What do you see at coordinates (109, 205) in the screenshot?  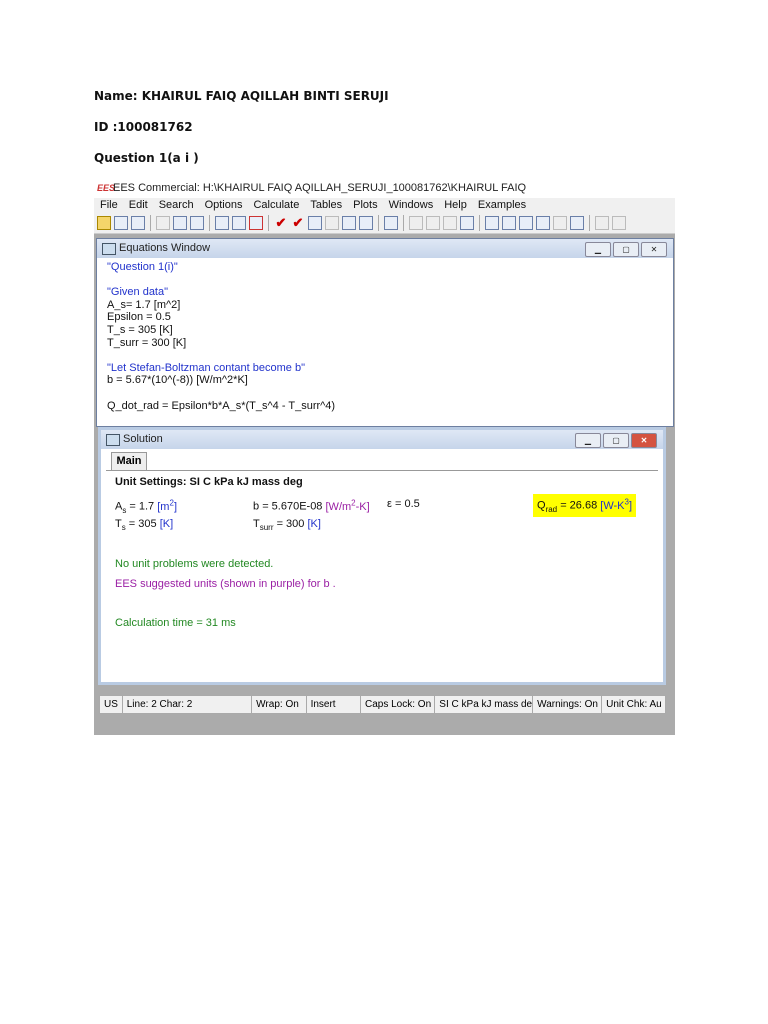 I see `menu-file: File` at bounding box center [109, 205].